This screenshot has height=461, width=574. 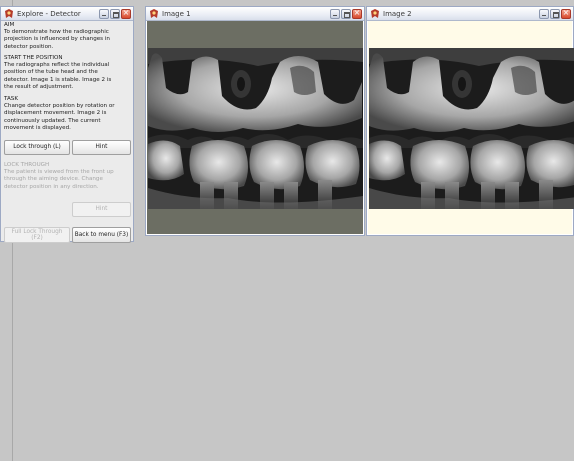 What do you see at coordinates (51, 72) in the screenshot?
I see `start-position-line: position of the tube head and the` at bounding box center [51, 72].